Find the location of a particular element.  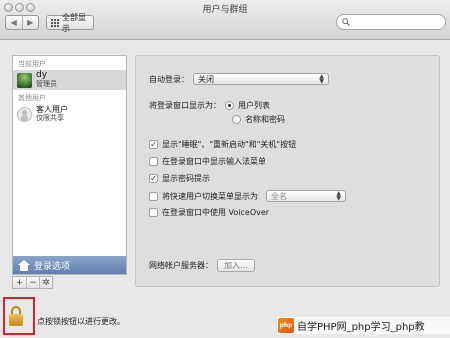

search-input is located at coordinates (396, 22).